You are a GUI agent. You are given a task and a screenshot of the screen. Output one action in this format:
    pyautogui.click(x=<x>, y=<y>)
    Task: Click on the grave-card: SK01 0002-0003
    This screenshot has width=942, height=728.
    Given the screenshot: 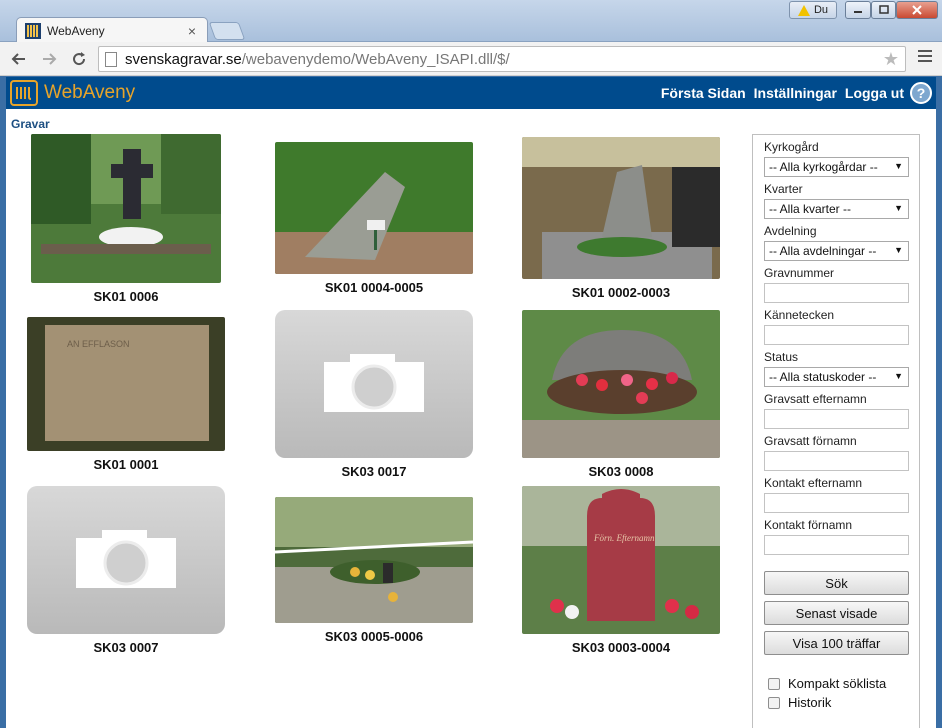 What is the action you would take?
    pyautogui.click(x=621, y=218)
    